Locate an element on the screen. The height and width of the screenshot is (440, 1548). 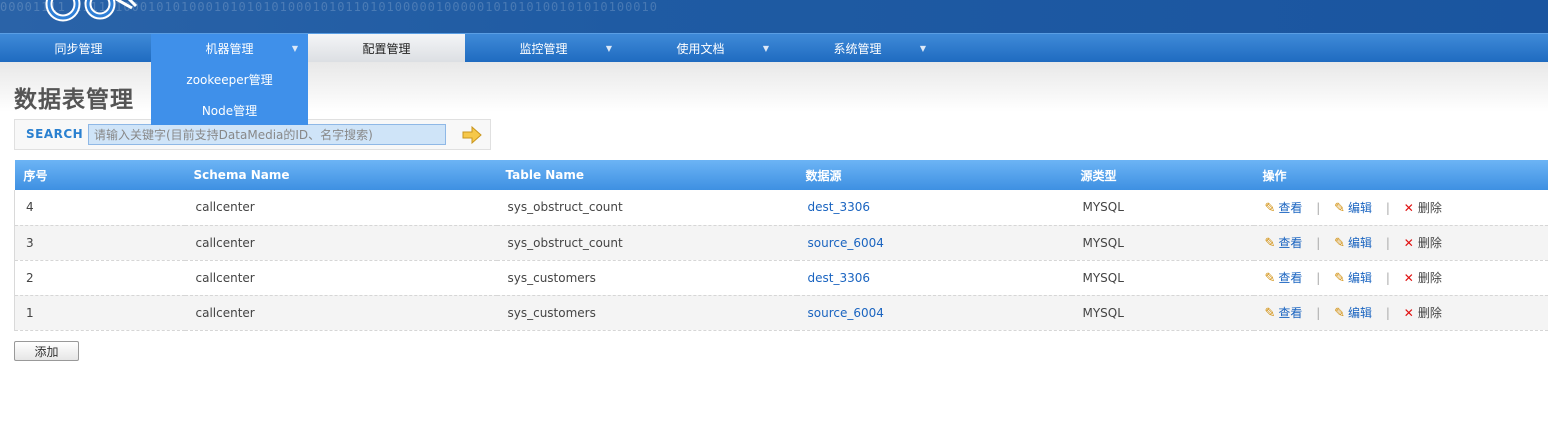
nav-monitor: 监控管理 ▼ is located at coordinates (543, 48).